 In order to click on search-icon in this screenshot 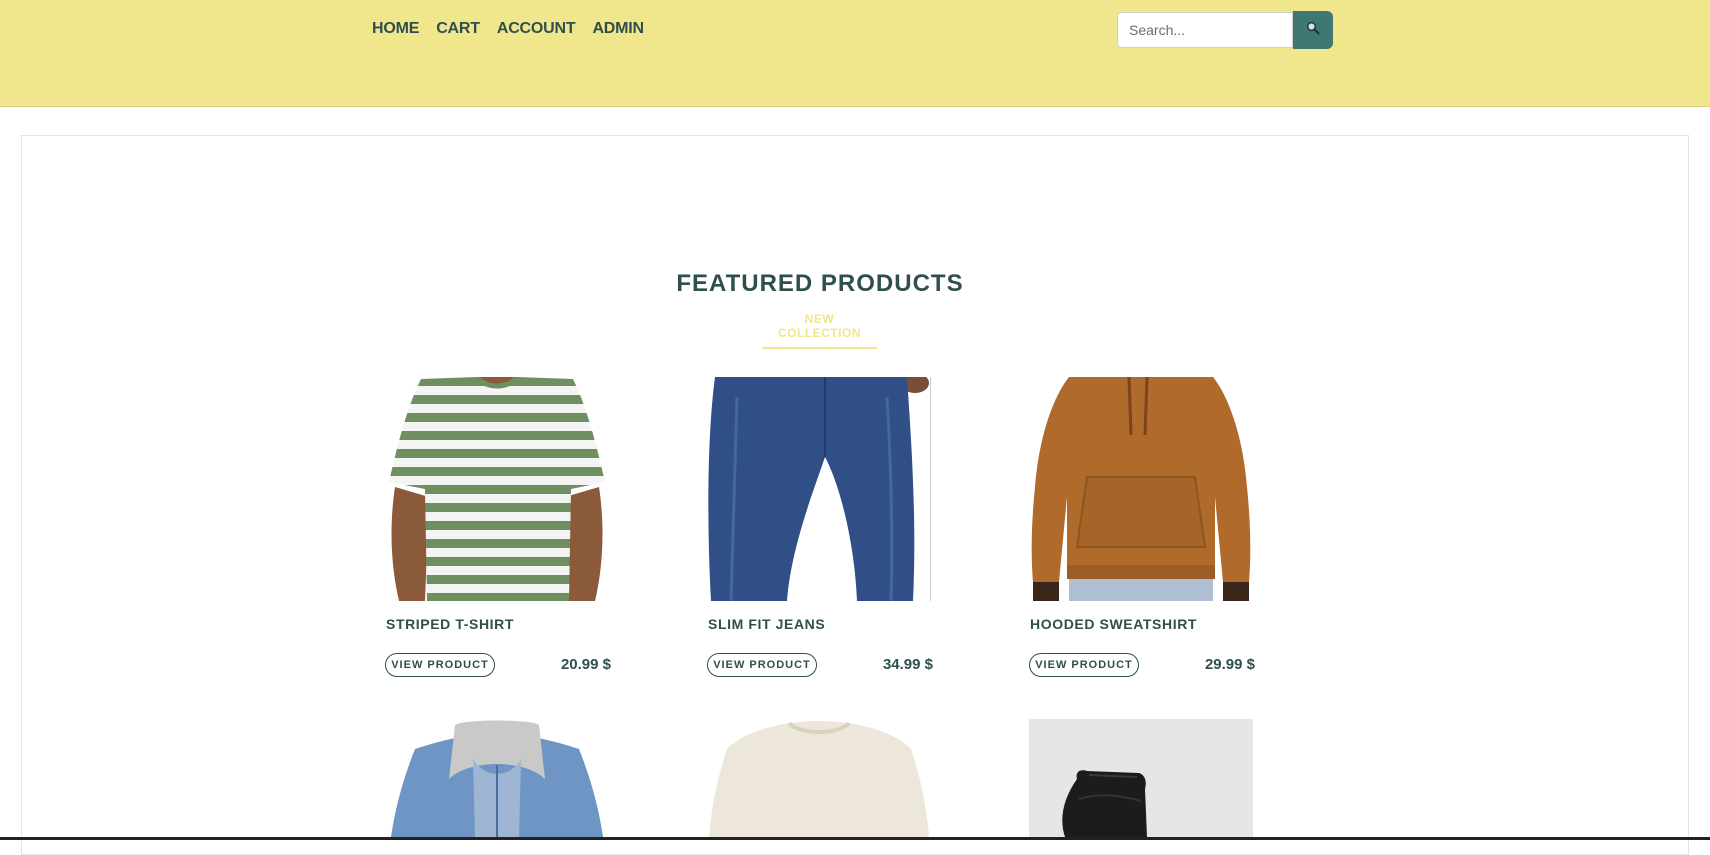, I will do `click(1313, 30)`.